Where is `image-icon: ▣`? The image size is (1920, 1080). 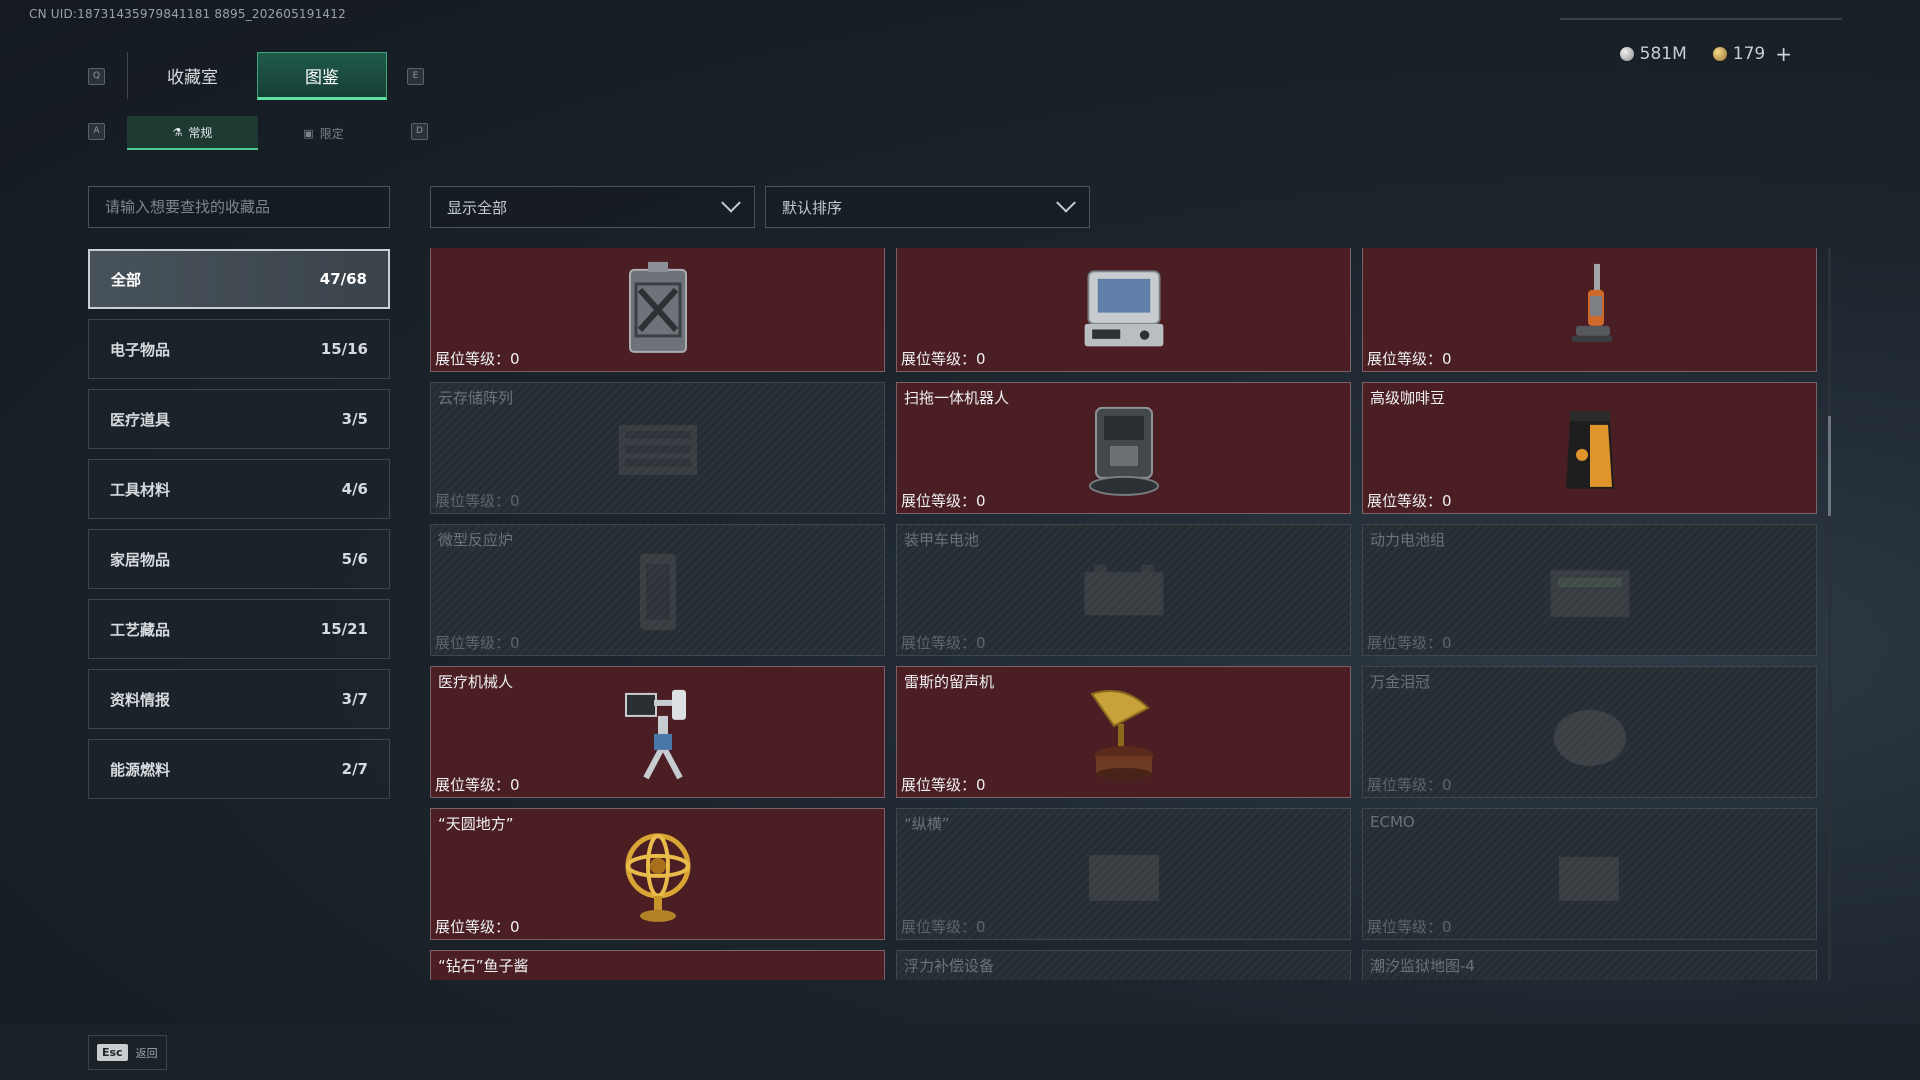 image-icon: ▣ is located at coordinates (308, 133).